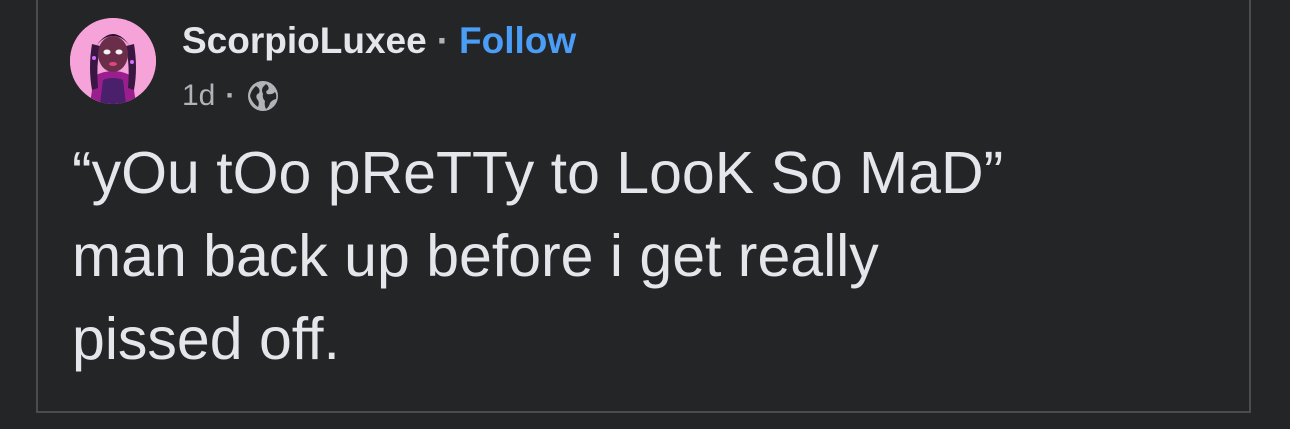 The width and height of the screenshot is (1290, 429). I want to click on globe-icon, so click(263, 96).